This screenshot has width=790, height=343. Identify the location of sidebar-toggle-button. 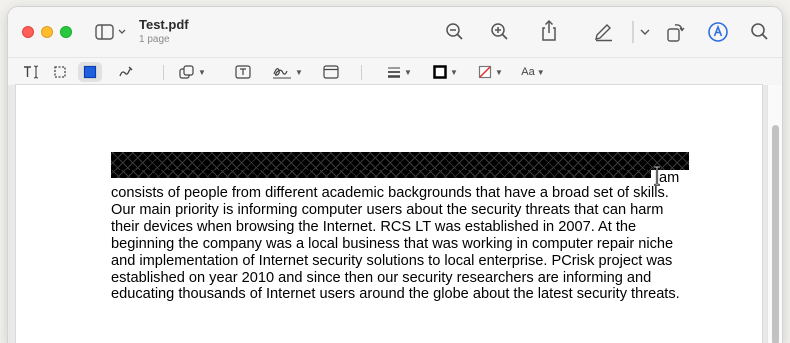
(111, 32).